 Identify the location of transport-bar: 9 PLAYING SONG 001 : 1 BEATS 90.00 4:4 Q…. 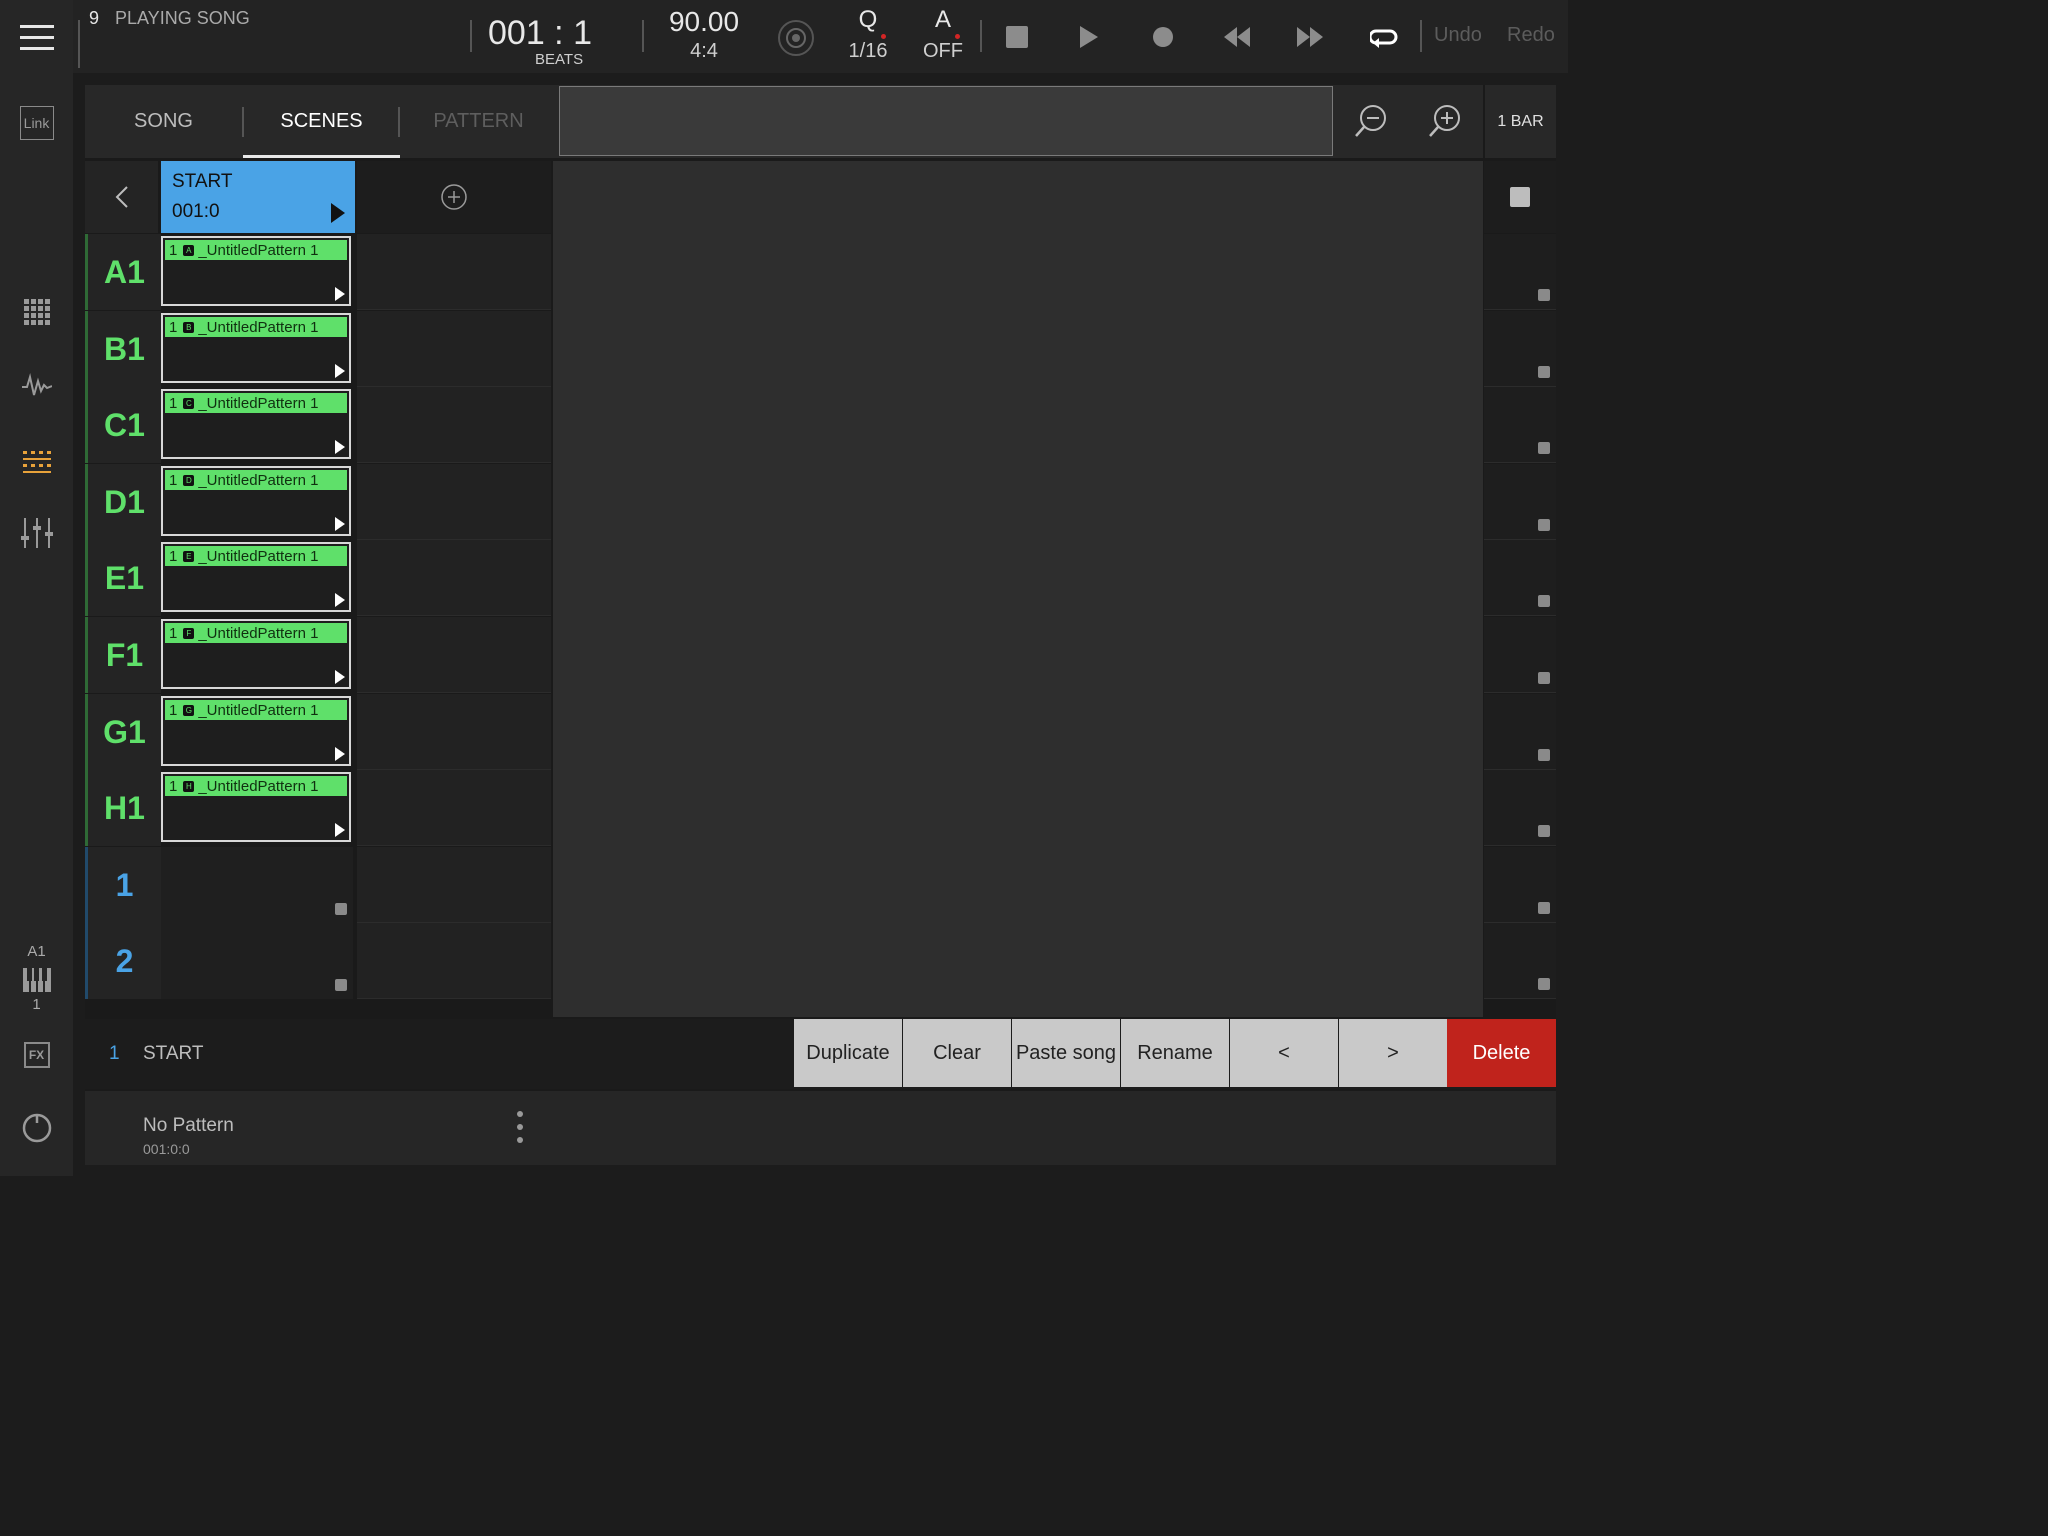
(820, 36).